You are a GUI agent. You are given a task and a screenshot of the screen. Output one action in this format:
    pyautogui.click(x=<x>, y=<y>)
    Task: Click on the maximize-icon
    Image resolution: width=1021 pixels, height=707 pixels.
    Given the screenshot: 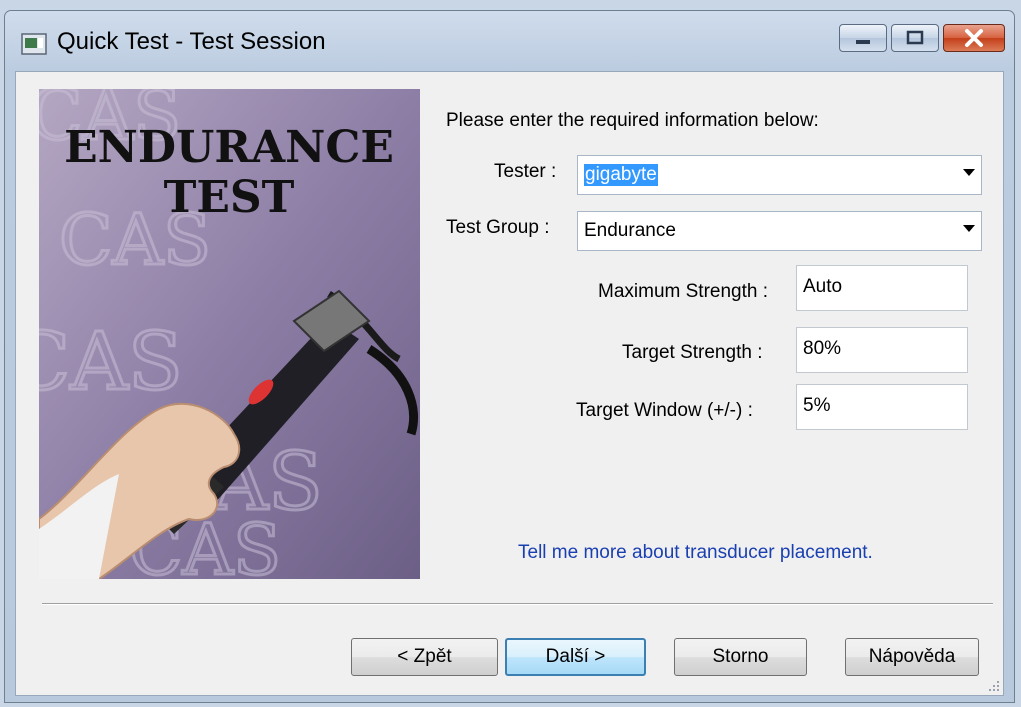 What is the action you would take?
    pyautogui.click(x=915, y=37)
    